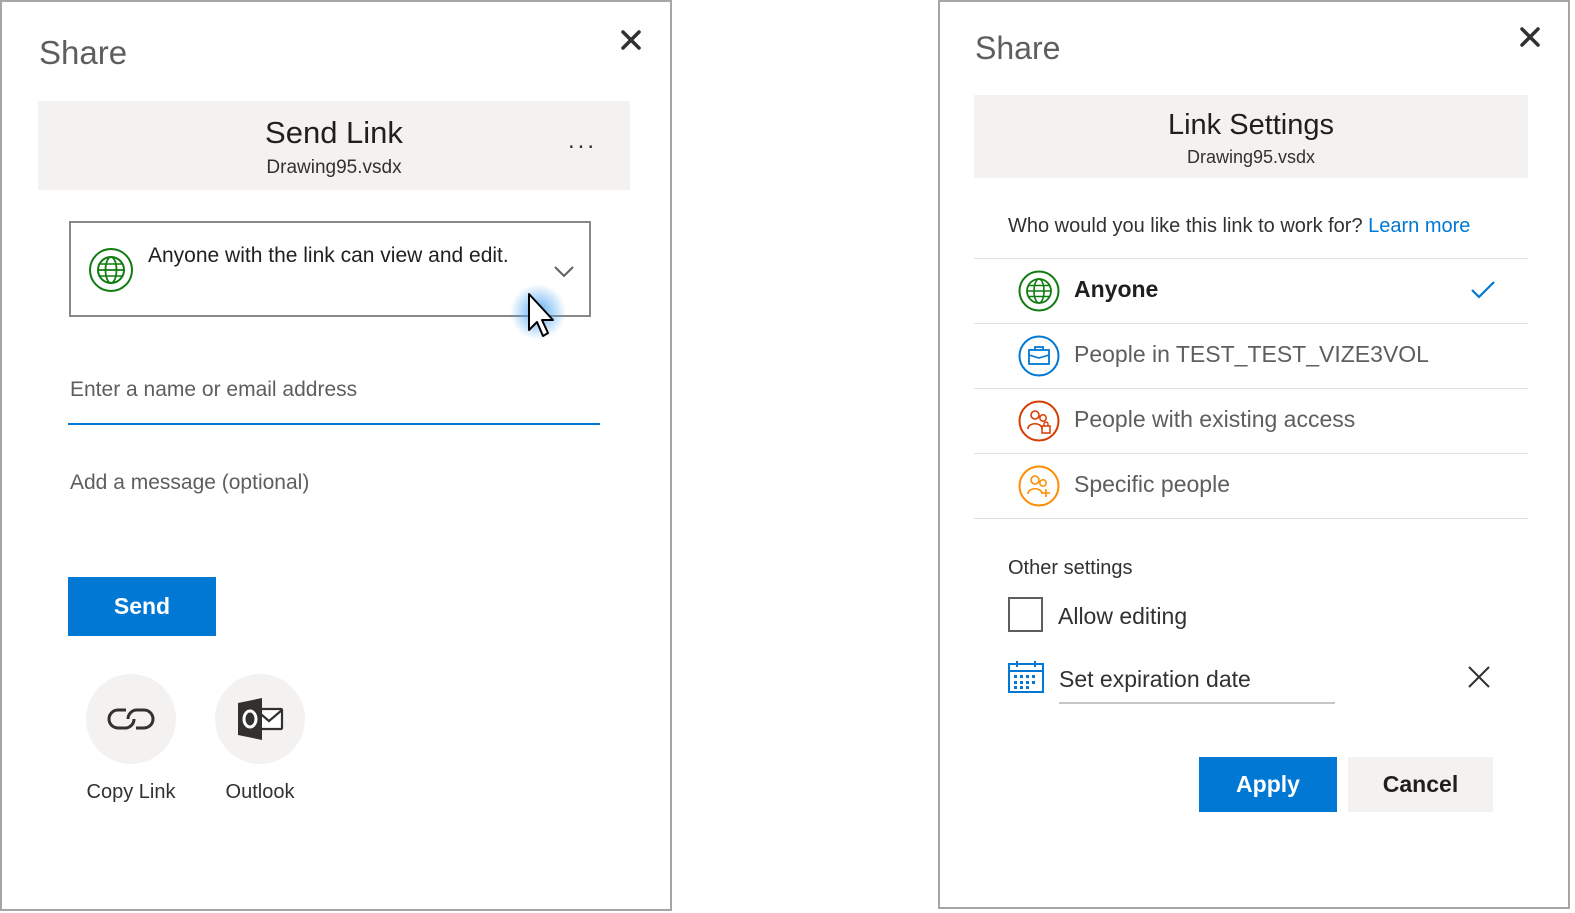 This screenshot has width=1575, height=913. Describe the element at coordinates (1215, 419) in the screenshot. I see `option-label: People with existing access` at that location.